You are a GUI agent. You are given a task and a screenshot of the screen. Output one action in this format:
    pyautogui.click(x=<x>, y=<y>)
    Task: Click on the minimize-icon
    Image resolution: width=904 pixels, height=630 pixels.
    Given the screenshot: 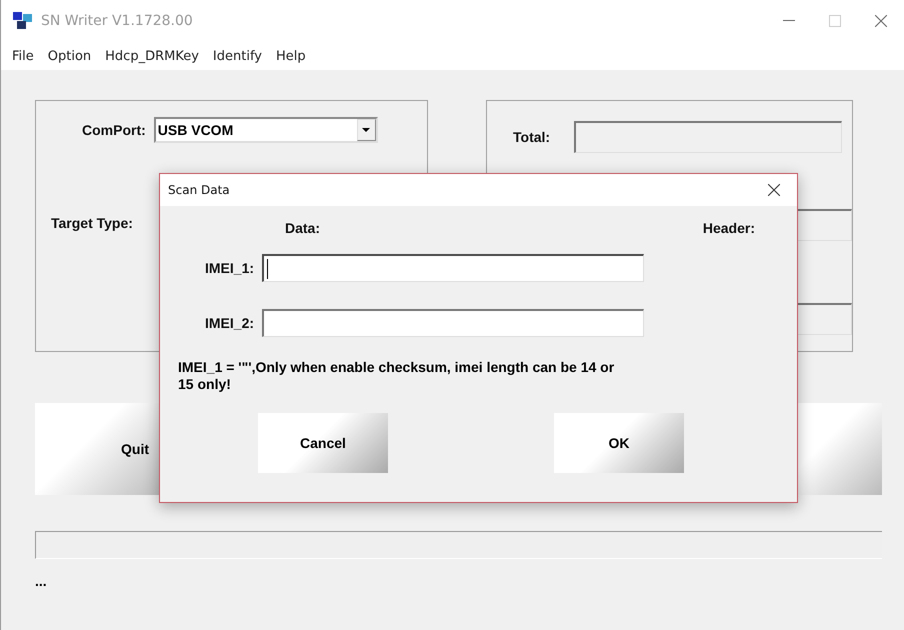 What is the action you would take?
    pyautogui.click(x=789, y=21)
    